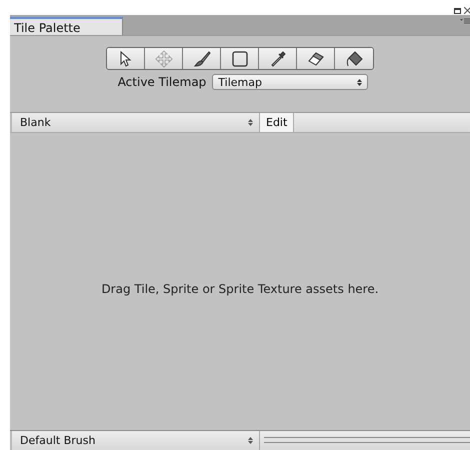  Describe the element at coordinates (162, 82) in the screenshot. I see `field-label: Active Tilemap` at that location.